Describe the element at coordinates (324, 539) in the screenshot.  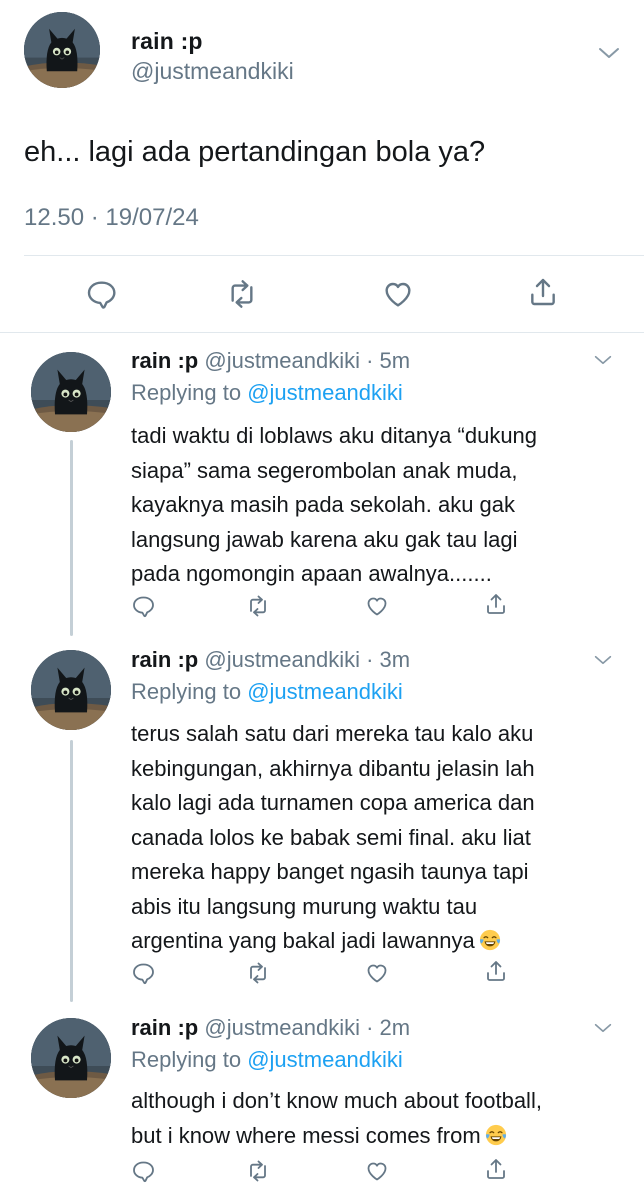
I see `text-line: langsung jawab karena aku gak tau lagi` at that location.